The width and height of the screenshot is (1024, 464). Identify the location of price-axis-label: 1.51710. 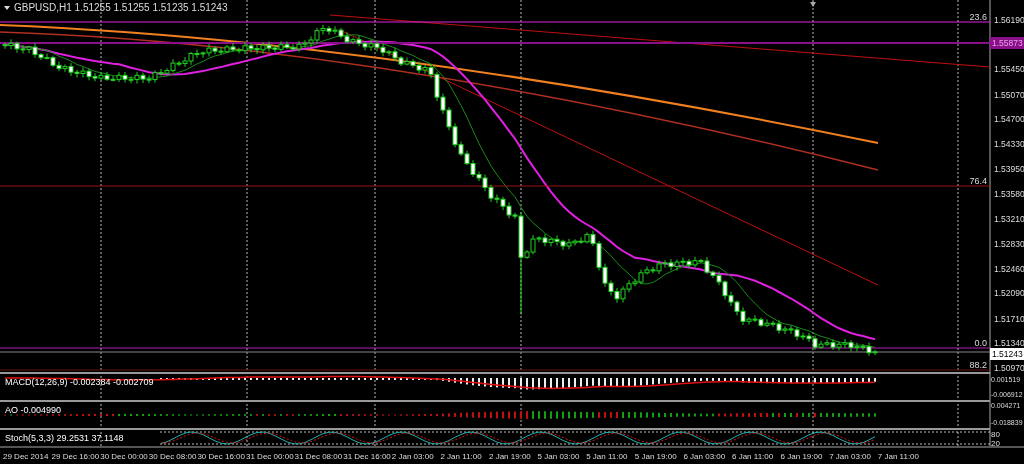
(1009, 318).